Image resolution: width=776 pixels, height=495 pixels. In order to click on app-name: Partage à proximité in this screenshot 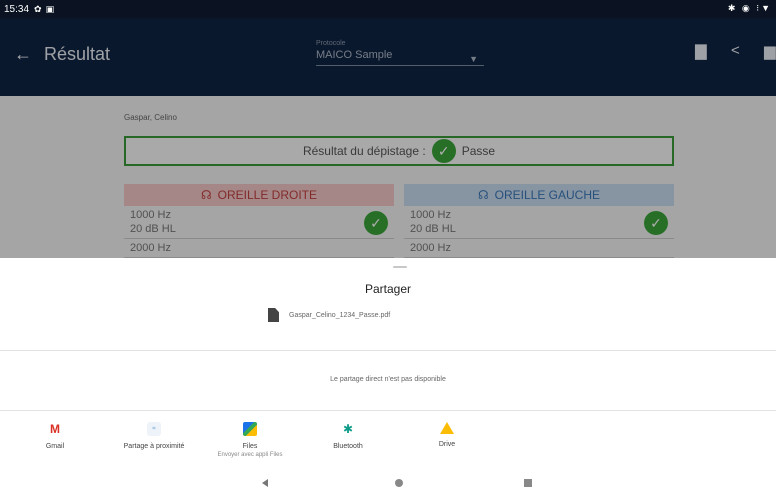, I will do `click(154, 446)`.